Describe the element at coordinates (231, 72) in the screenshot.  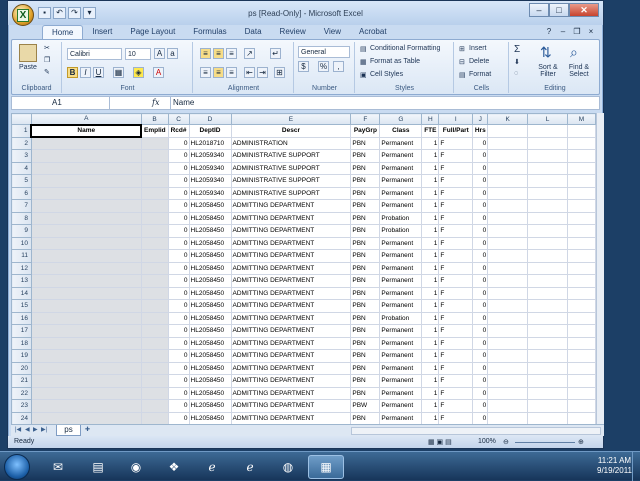
I see `align-right-icon: ≡` at that location.